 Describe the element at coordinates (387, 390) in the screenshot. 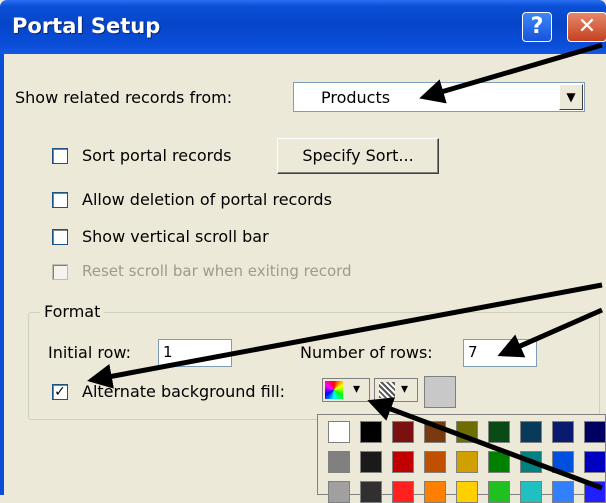

I see `pattern-icon` at that location.